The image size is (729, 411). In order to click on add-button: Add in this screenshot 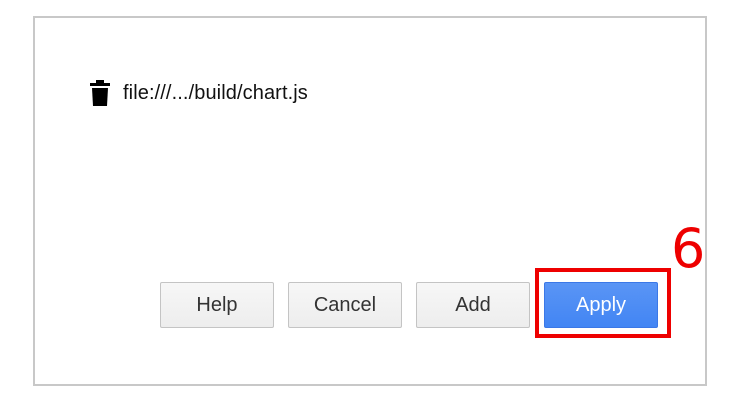, I will do `click(473, 305)`.